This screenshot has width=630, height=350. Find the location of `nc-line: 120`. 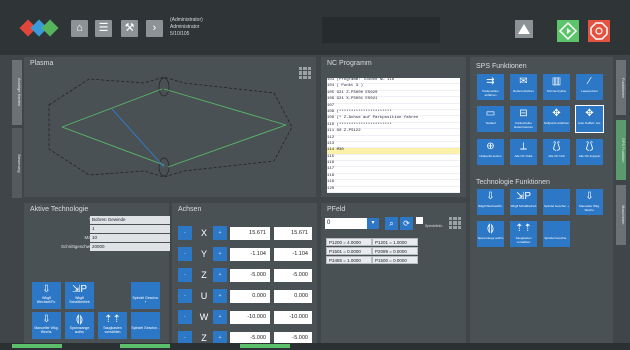

nc-line: 120 is located at coordinates (393, 190).